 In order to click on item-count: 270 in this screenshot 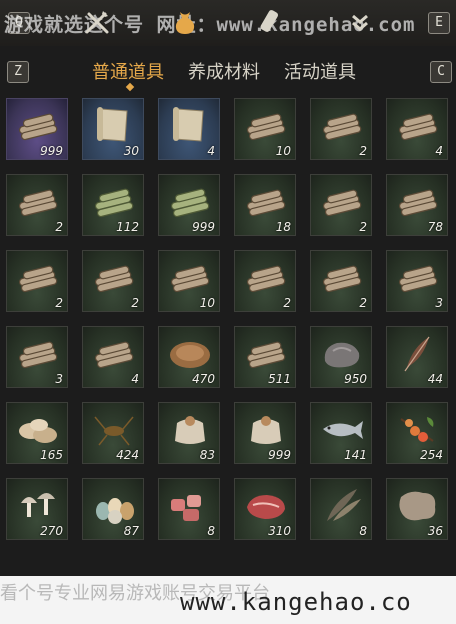, I will do `click(51, 531)`.